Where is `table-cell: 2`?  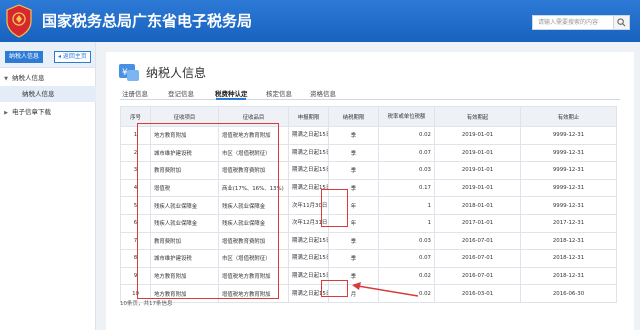 table-cell: 2 is located at coordinates (135, 153).